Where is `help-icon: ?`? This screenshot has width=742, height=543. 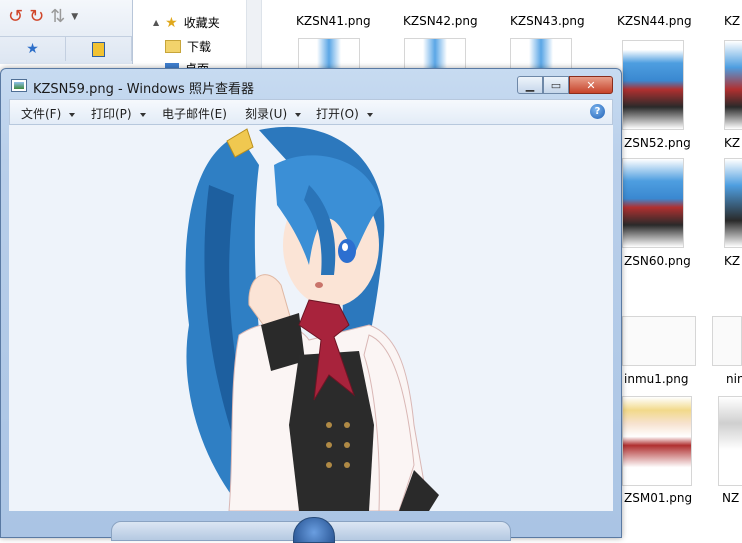
help-icon: ? is located at coordinates (597, 111).